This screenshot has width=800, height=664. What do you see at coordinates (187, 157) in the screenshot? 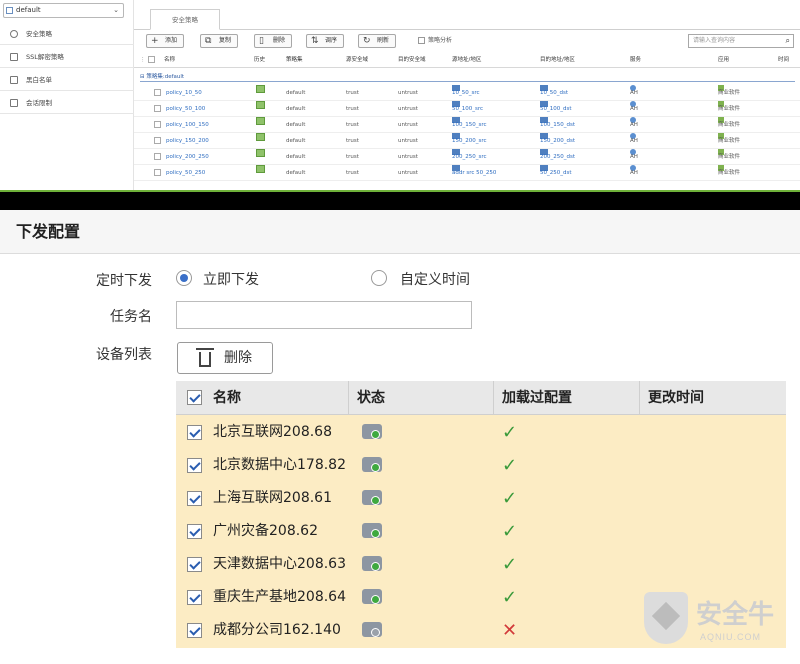
I see `policy-name-link: policy_200_250` at bounding box center [187, 157].